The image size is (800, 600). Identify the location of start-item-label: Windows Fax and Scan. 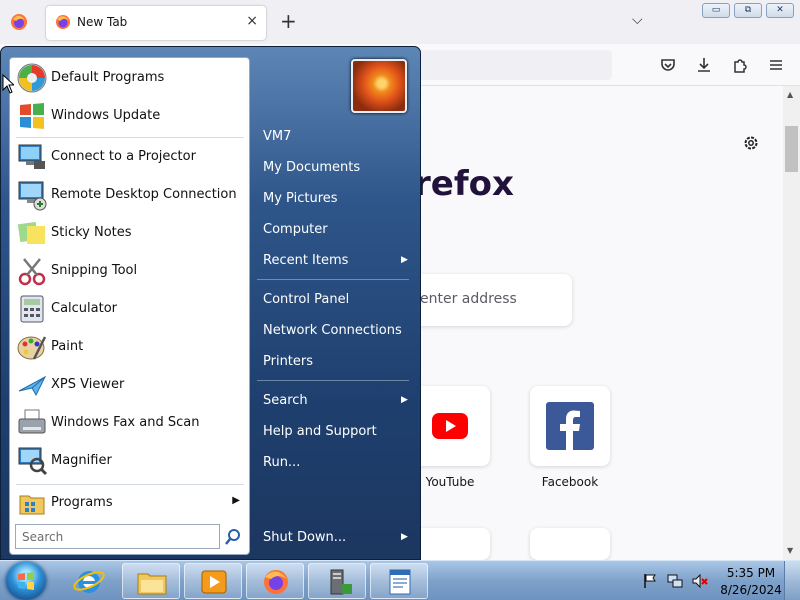
(125, 422).